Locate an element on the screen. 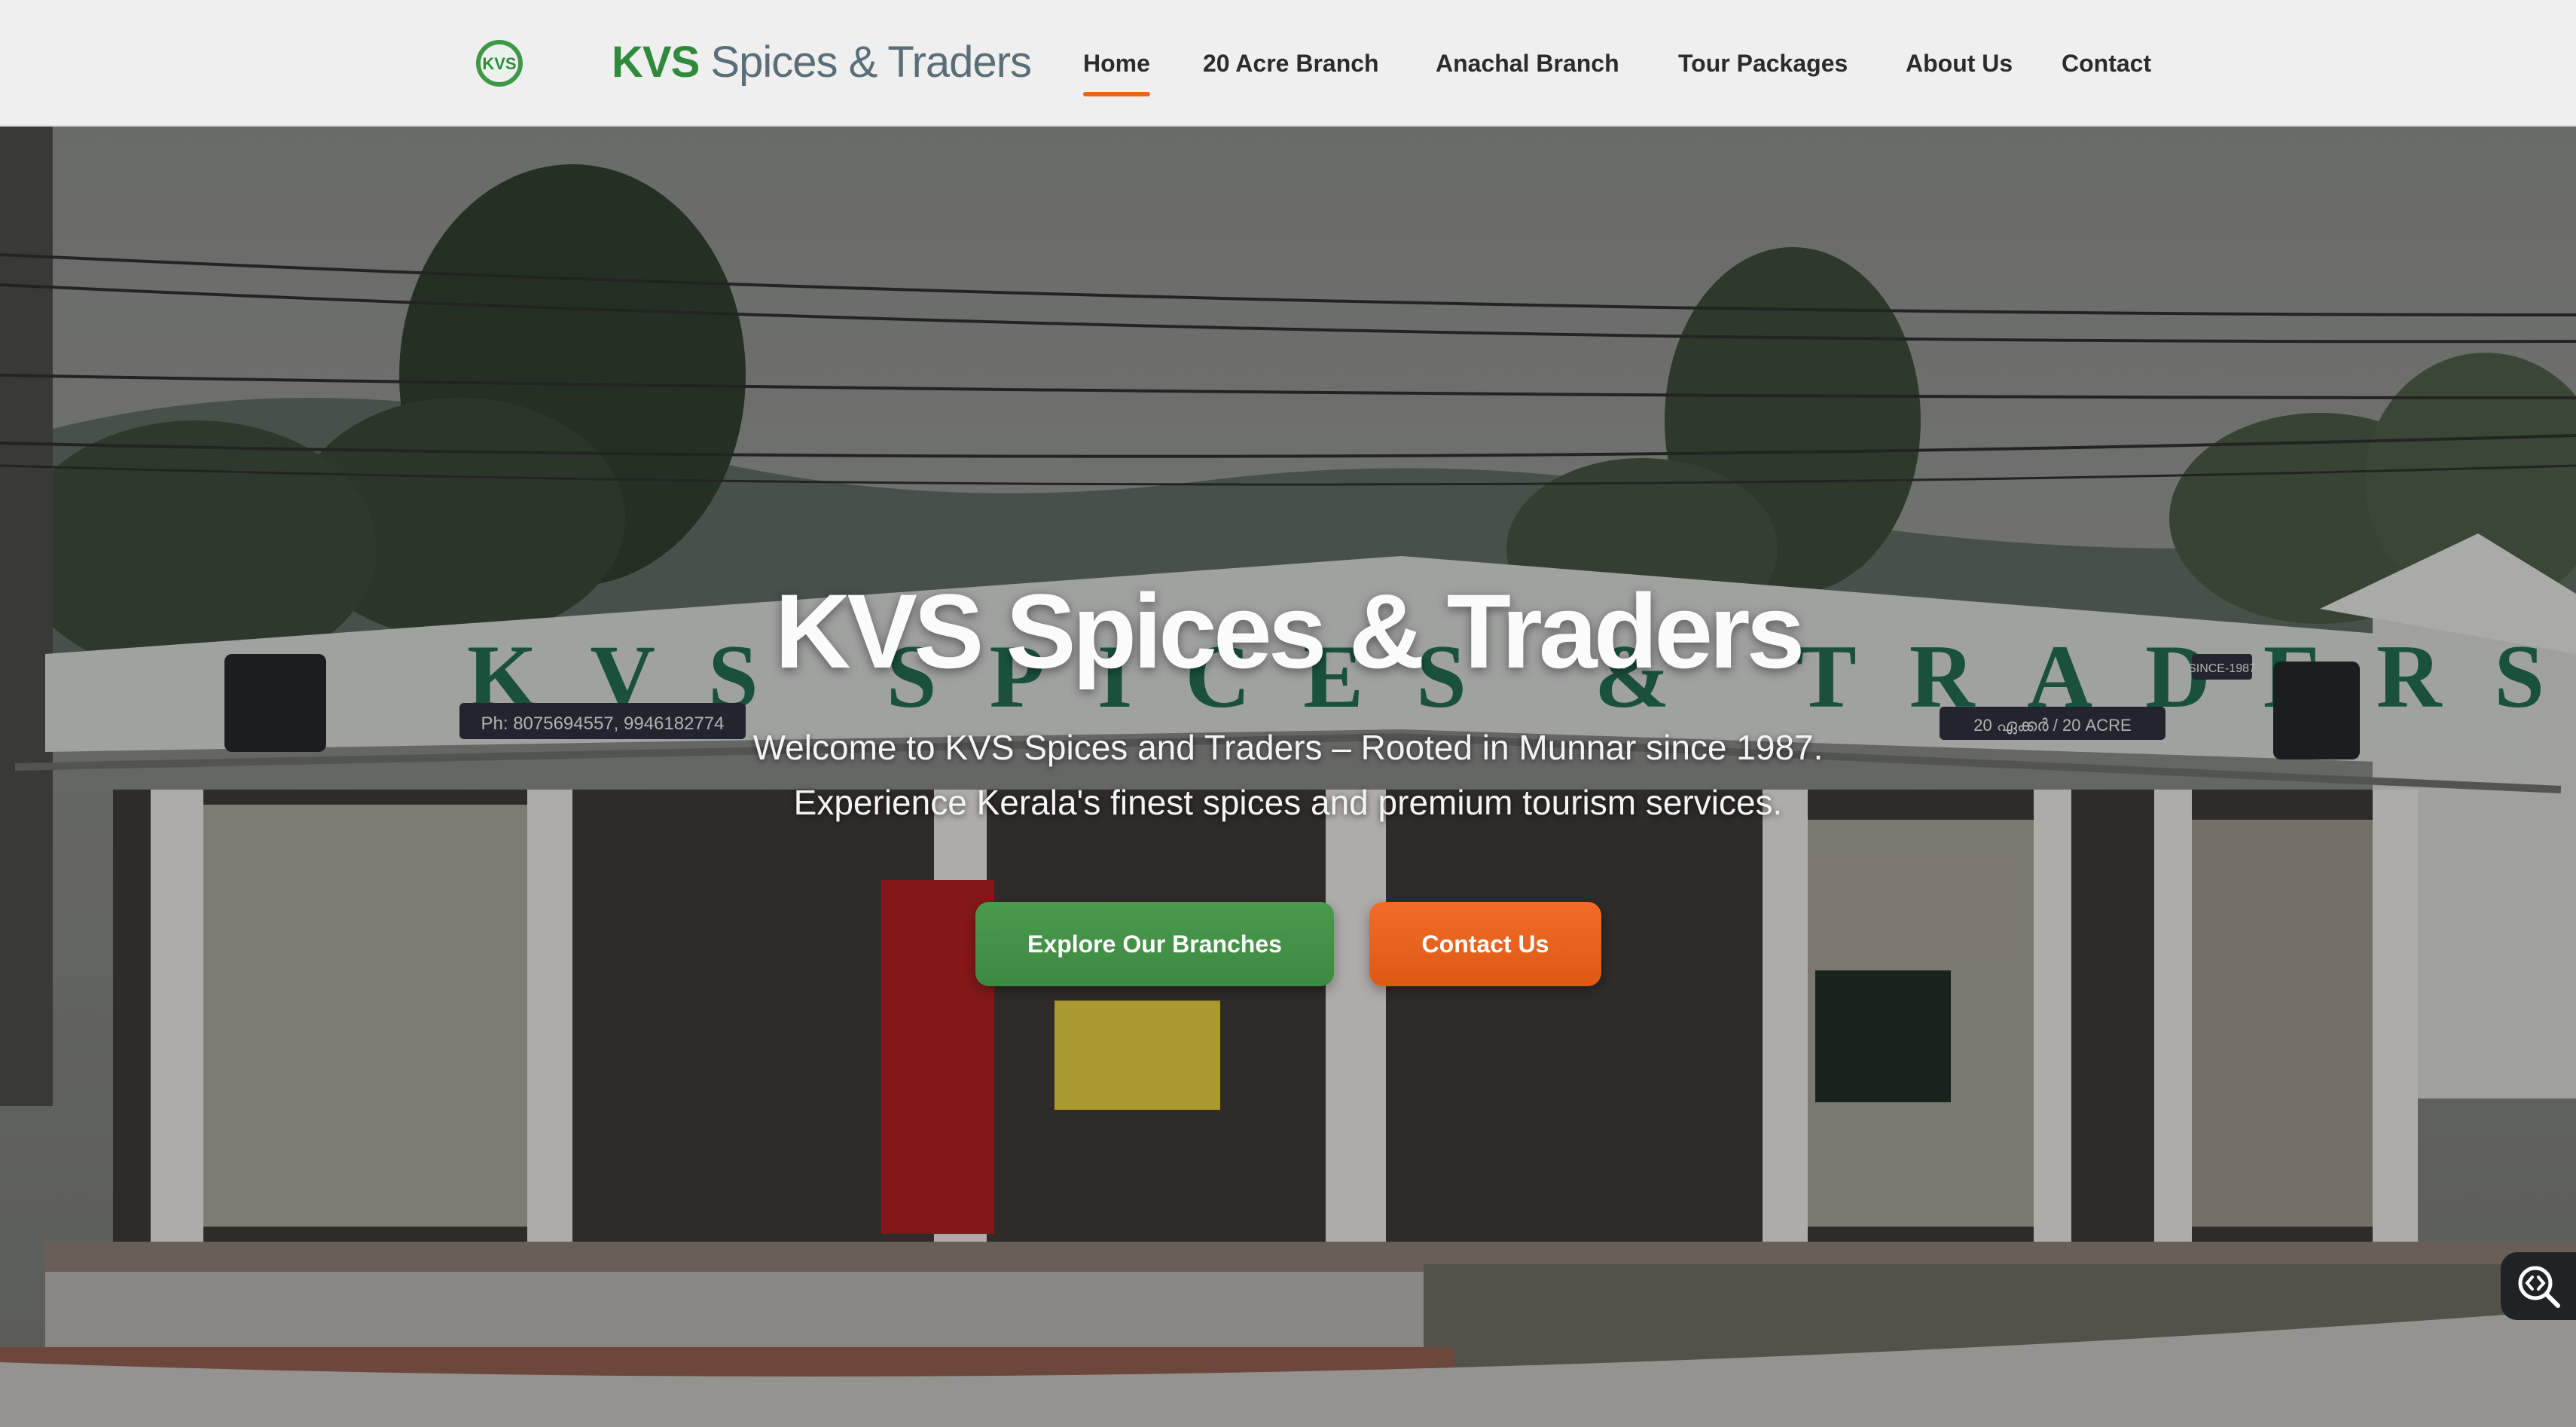  brand-name-bold: KVS is located at coordinates (656, 62).